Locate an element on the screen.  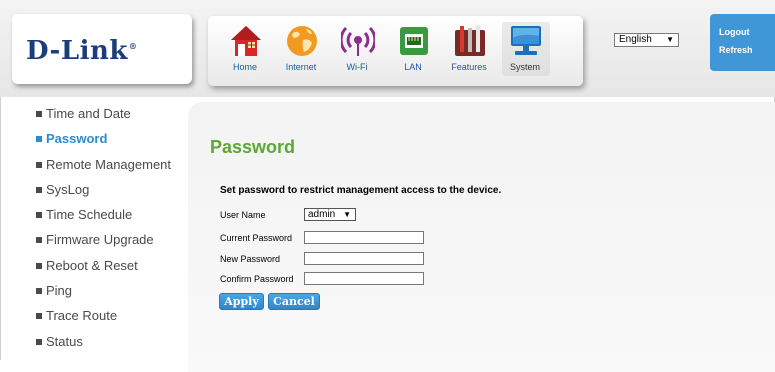
current-password-input is located at coordinates (364, 237).